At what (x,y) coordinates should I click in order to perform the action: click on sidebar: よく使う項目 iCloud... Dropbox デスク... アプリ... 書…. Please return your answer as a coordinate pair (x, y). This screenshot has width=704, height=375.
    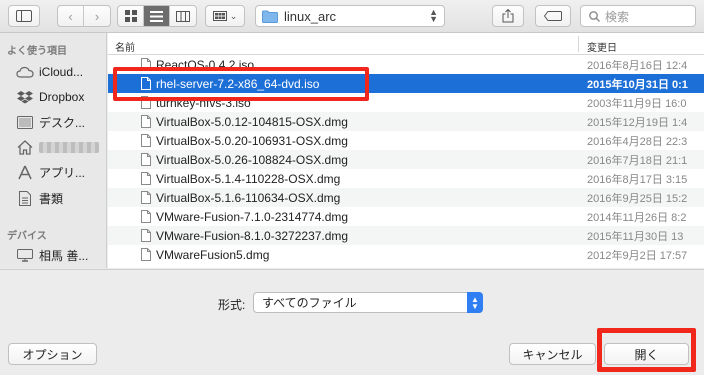
    Looking at the image, I should click on (53, 150).